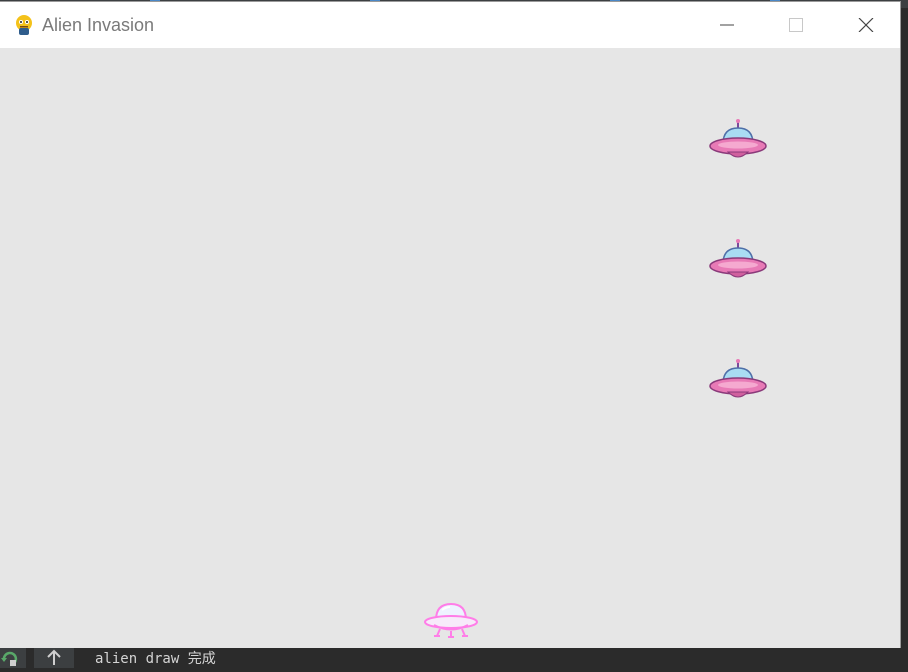 This screenshot has height=672, width=908. I want to click on close-icon, so click(866, 25).